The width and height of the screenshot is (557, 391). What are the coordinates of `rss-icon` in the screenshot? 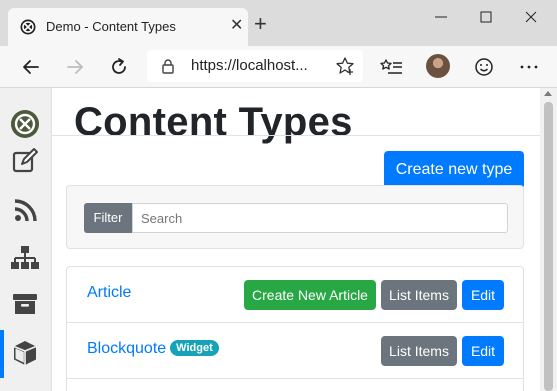 It's located at (25, 211).